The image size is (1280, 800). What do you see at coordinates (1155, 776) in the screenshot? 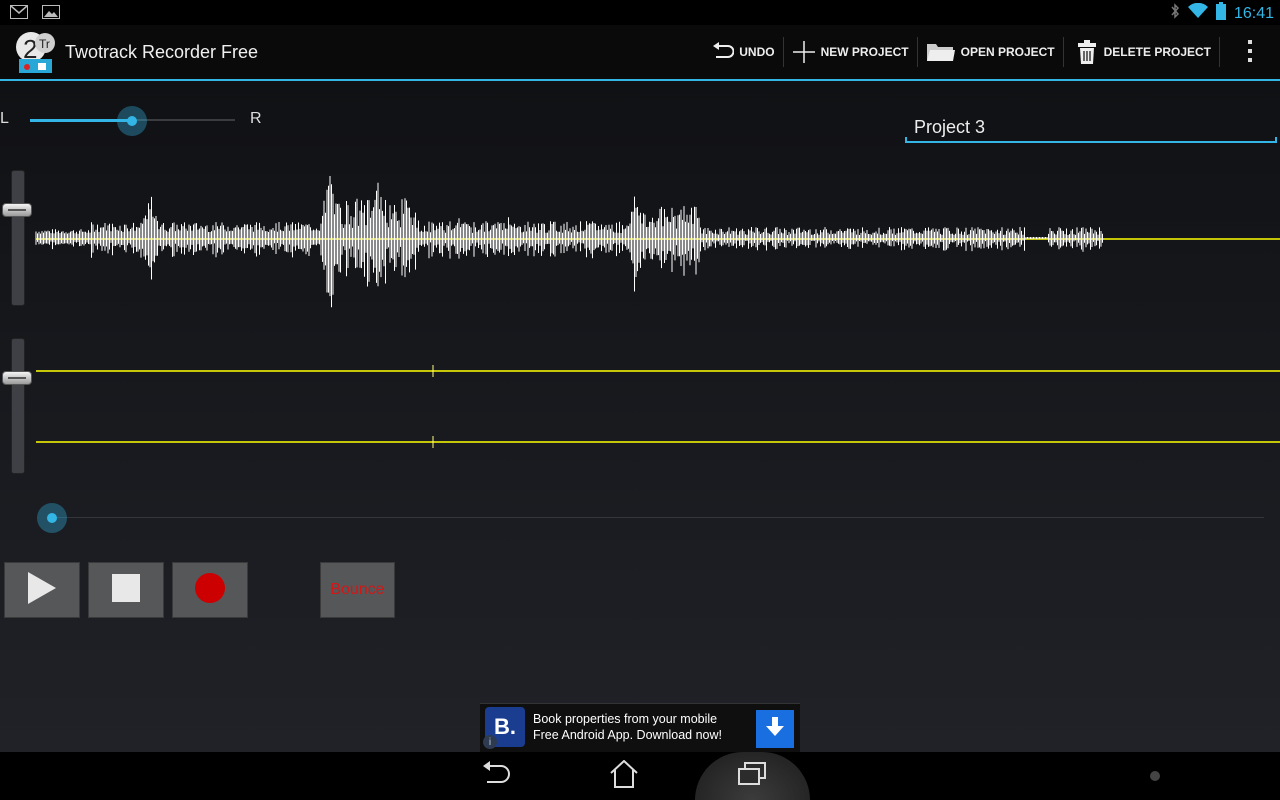
I see `menu-dot-icon` at bounding box center [1155, 776].